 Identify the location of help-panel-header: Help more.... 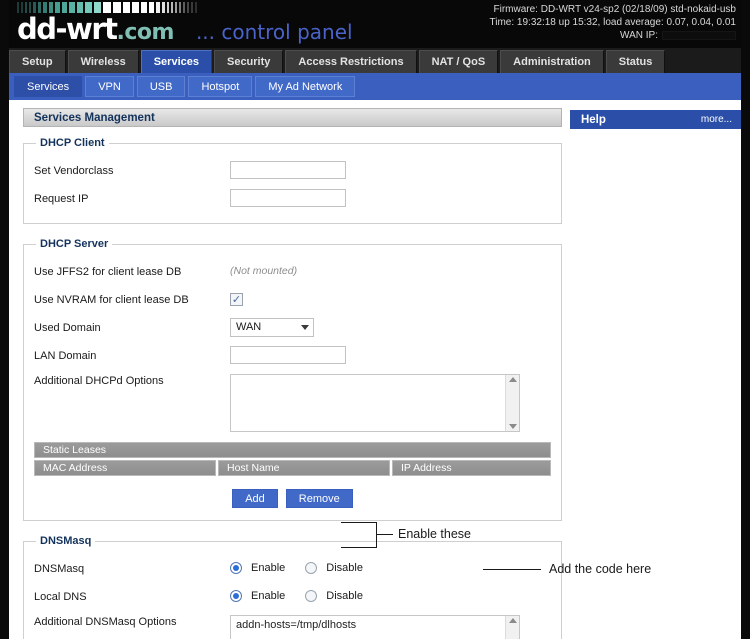
(655, 119).